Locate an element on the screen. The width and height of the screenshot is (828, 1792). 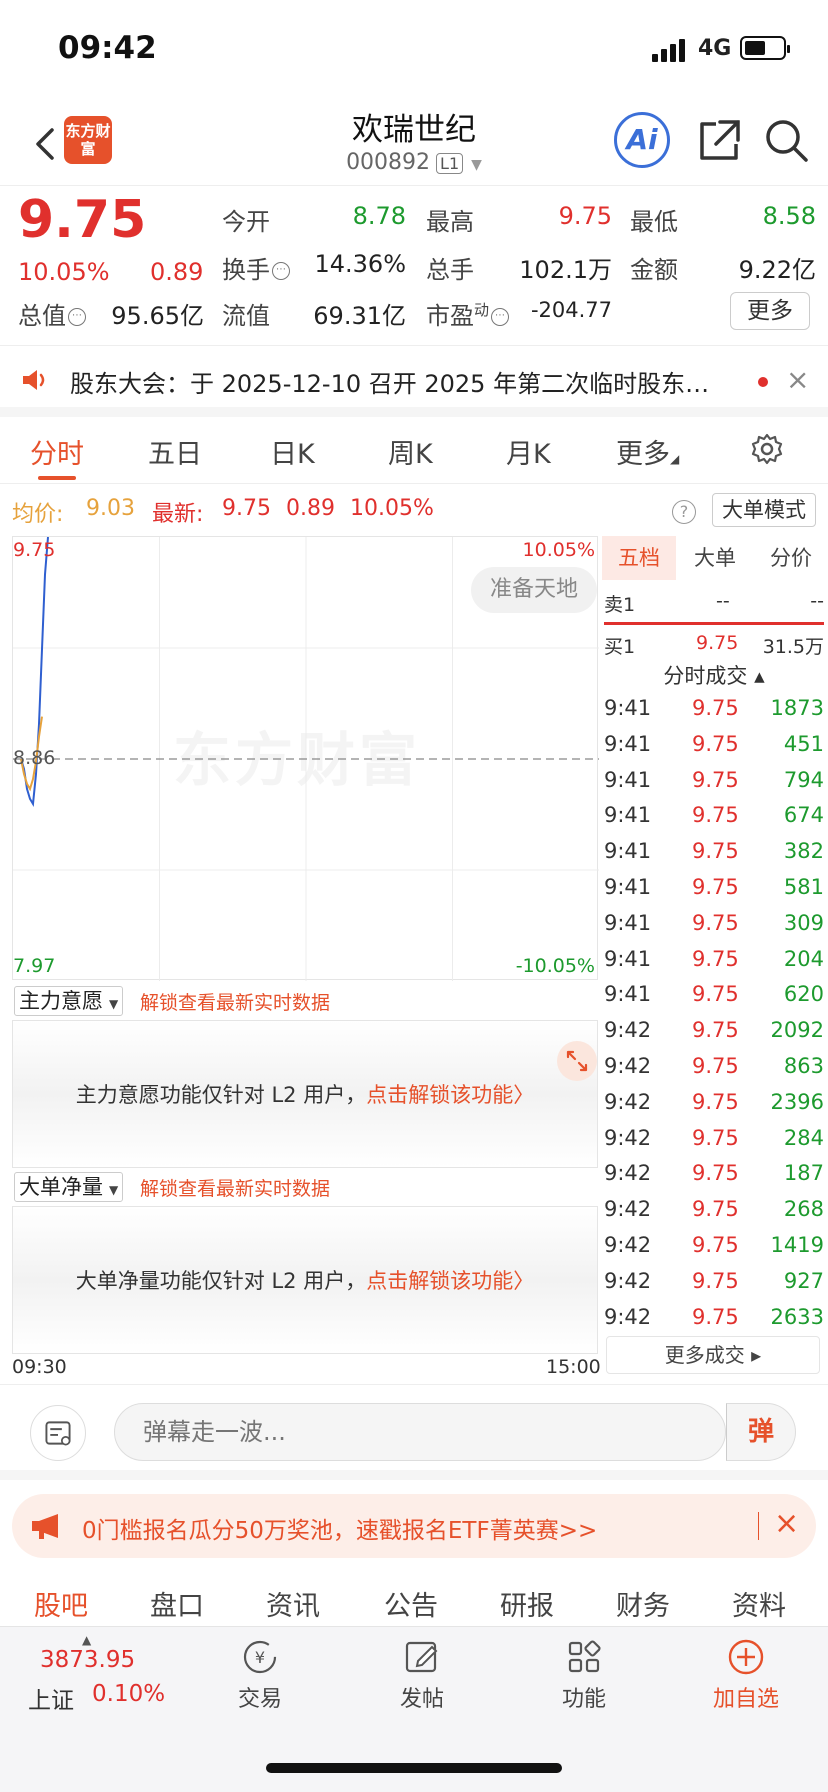
trade-volume: 620 is located at coordinates (803, 994).